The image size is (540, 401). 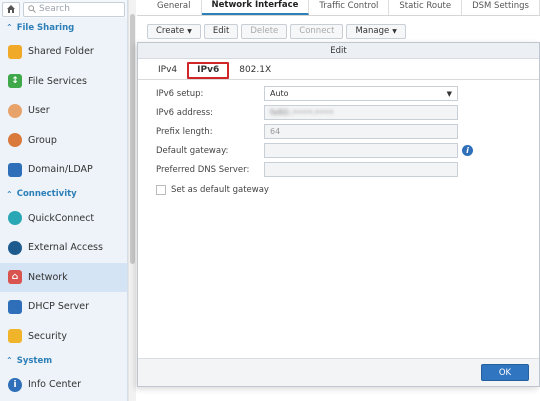 What do you see at coordinates (449, 93) in the screenshot?
I see `dropdown-arrow-icon: ▼` at bounding box center [449, 93].